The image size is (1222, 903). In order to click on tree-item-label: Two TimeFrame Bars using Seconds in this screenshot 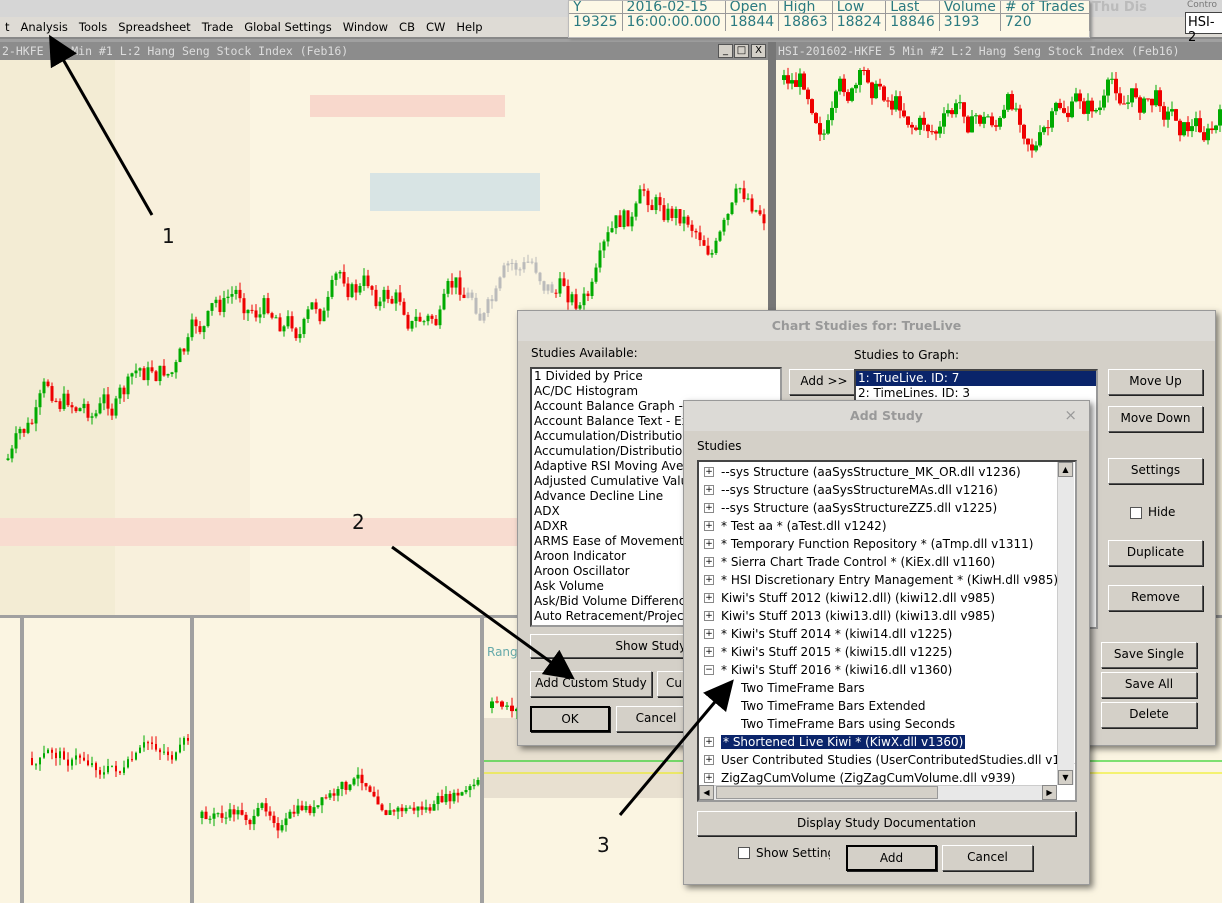, I will do `click(848, 724)`.